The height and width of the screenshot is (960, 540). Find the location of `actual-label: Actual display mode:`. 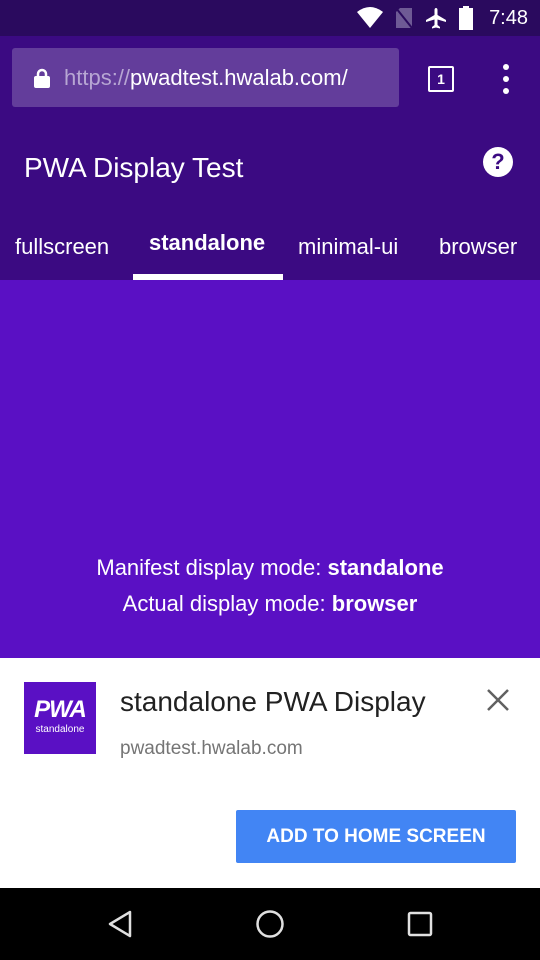

actual-label: Actual display mode: is located at coordinates (227, 603).